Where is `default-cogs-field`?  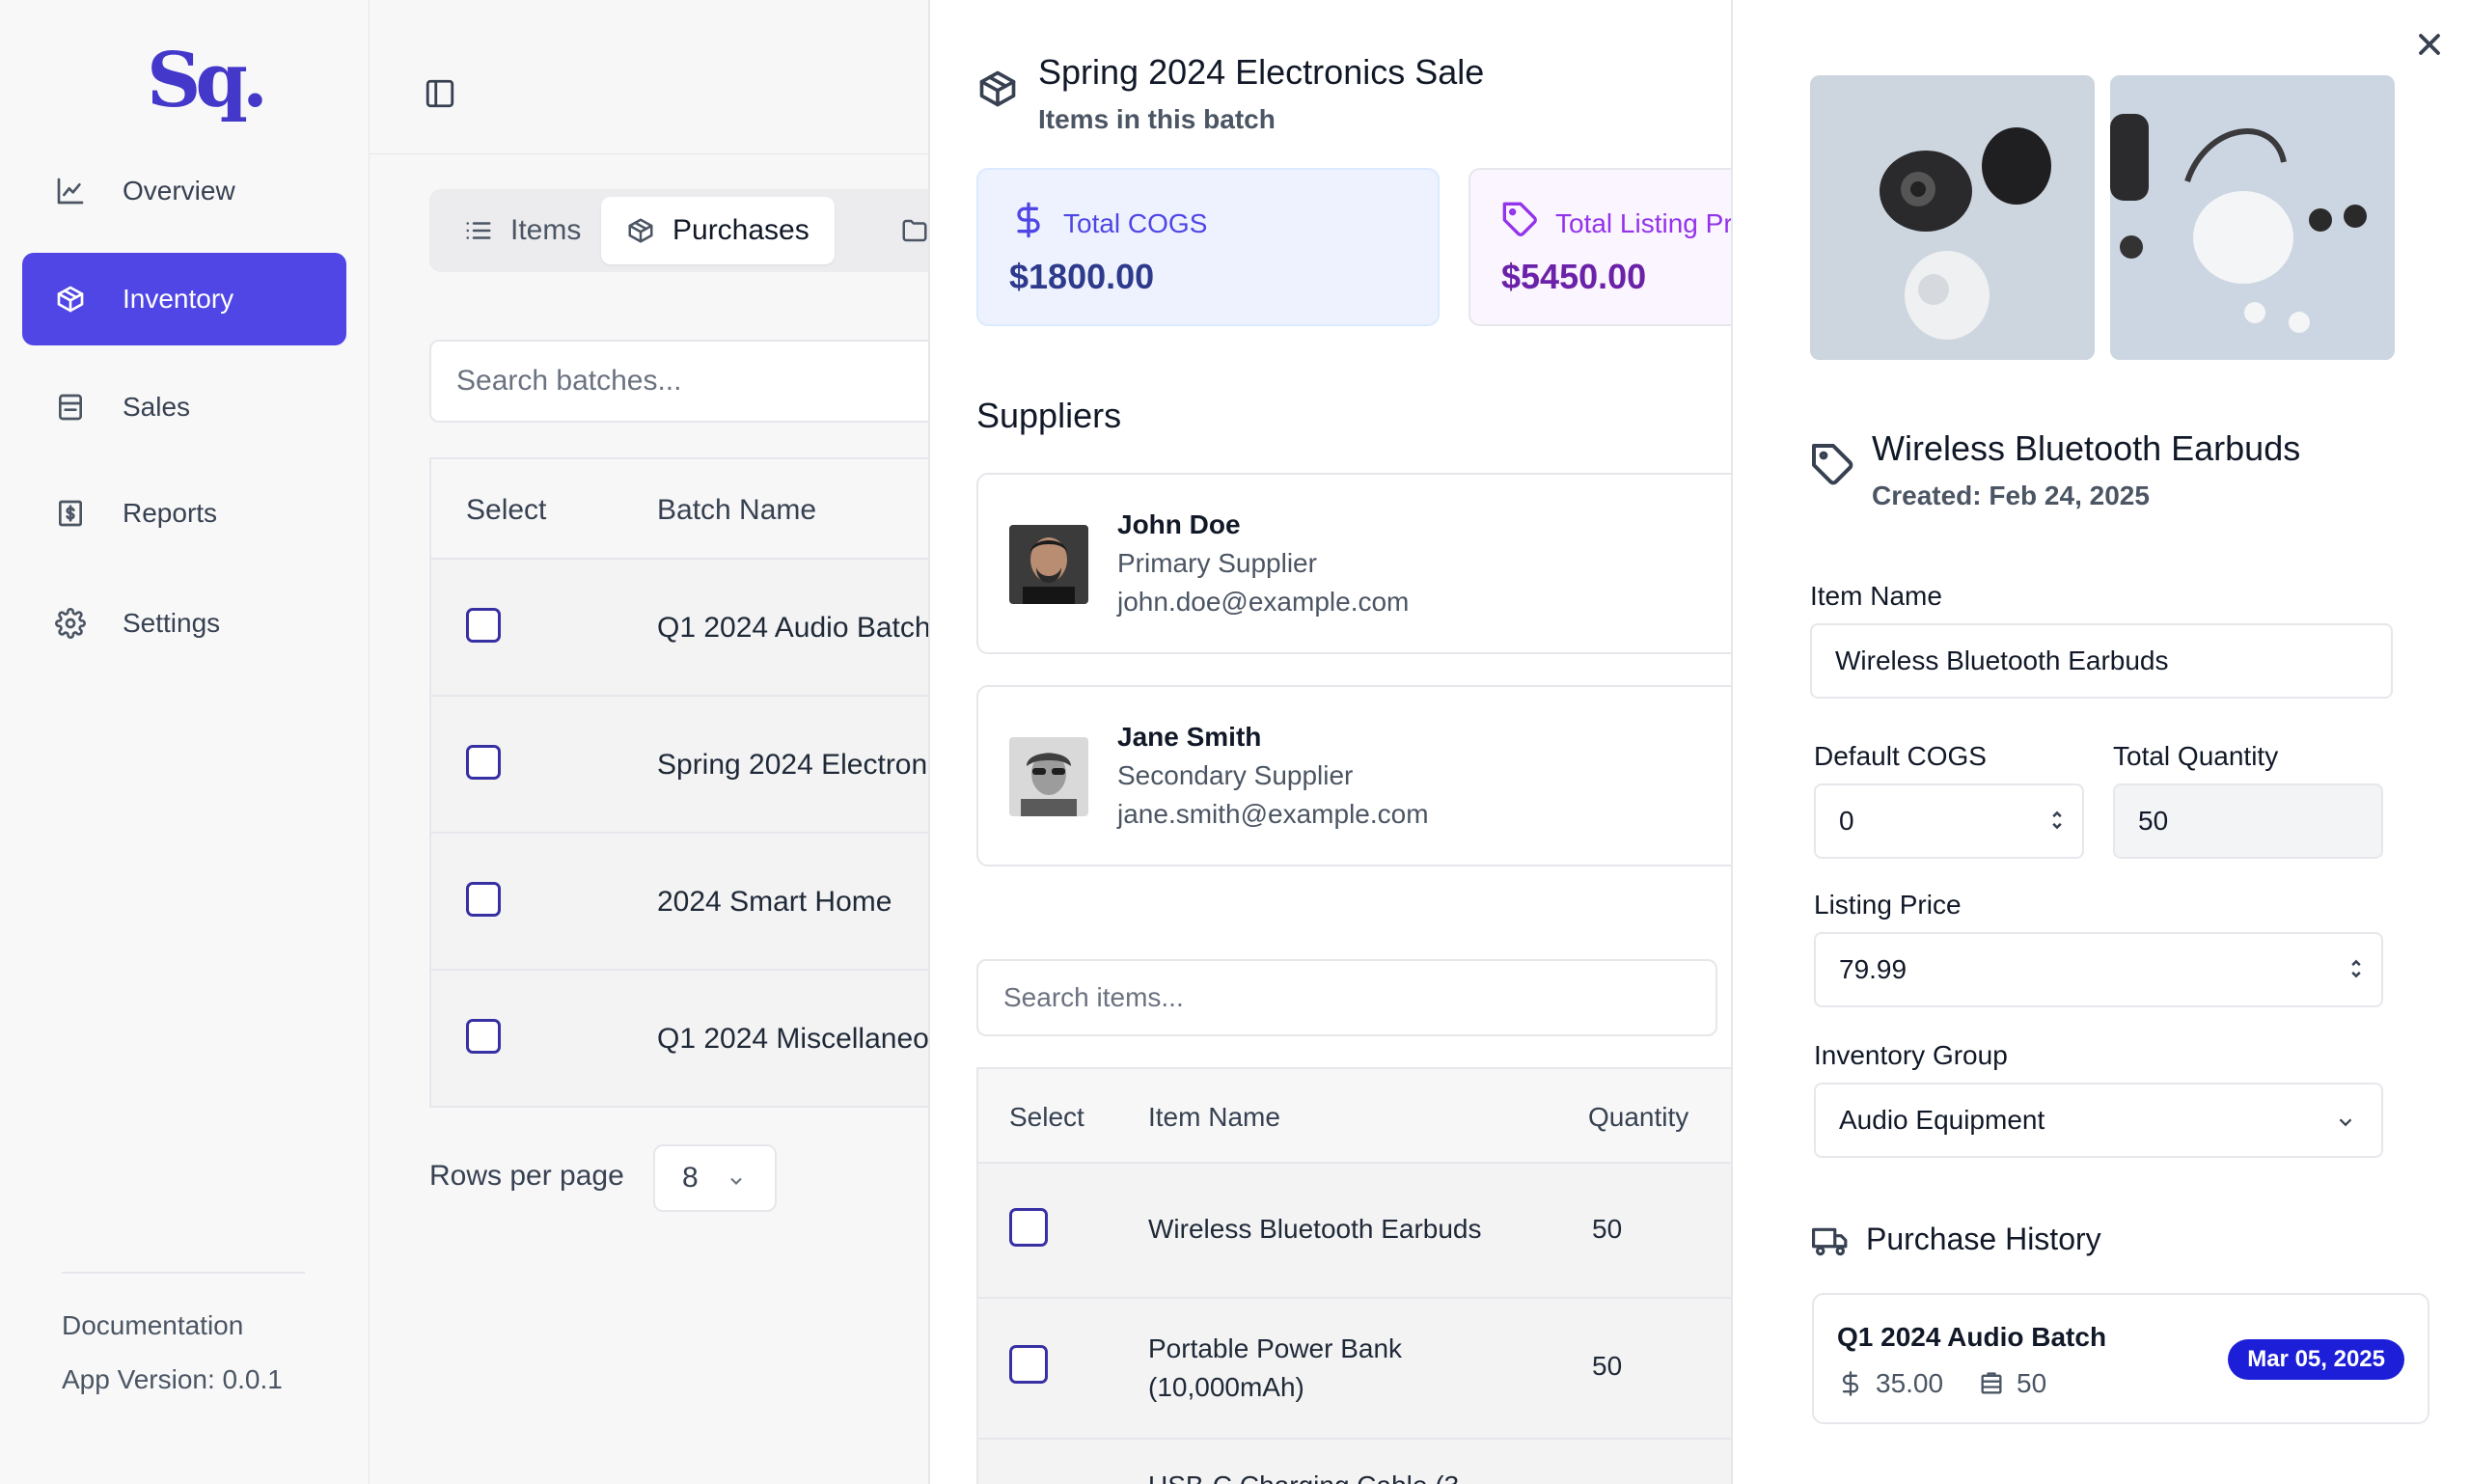
default-cogs-field is located at coordinates (1949, 821).